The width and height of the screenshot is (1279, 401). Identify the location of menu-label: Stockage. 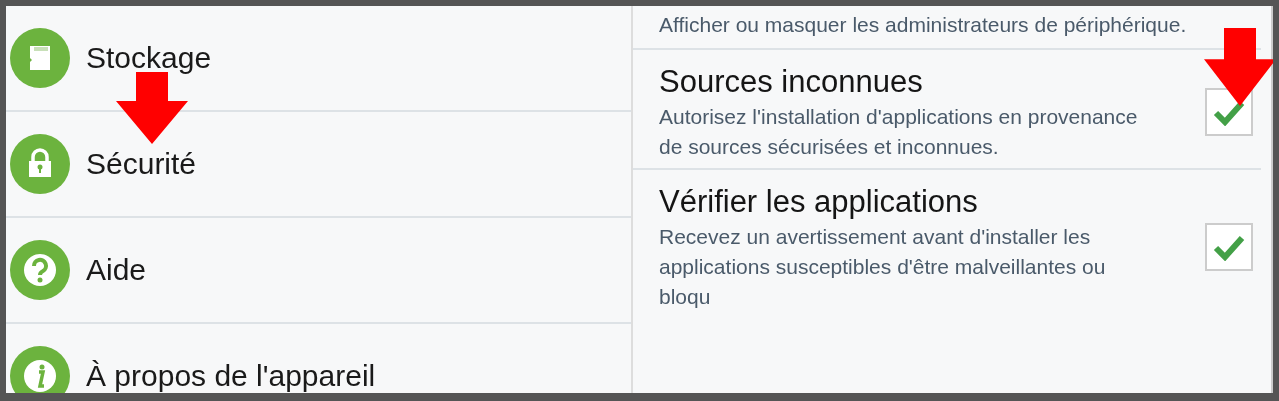
(149, 58).